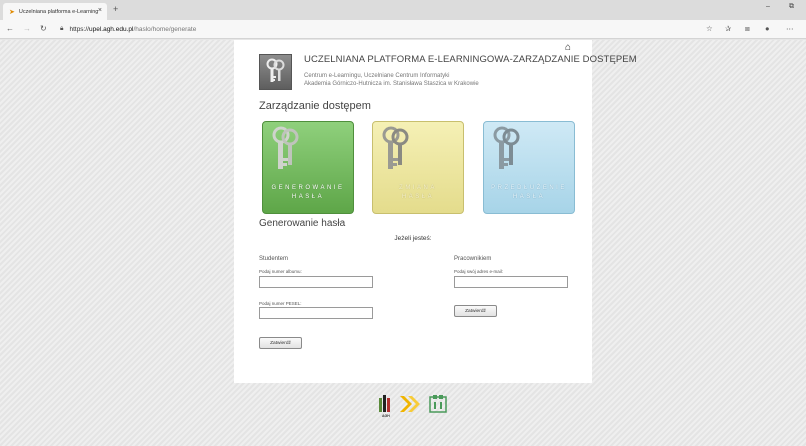  What do you see at coordinates (79, 29) in the screenshot?
I see `url-scheme: https://` at bounding box center [79, 29].